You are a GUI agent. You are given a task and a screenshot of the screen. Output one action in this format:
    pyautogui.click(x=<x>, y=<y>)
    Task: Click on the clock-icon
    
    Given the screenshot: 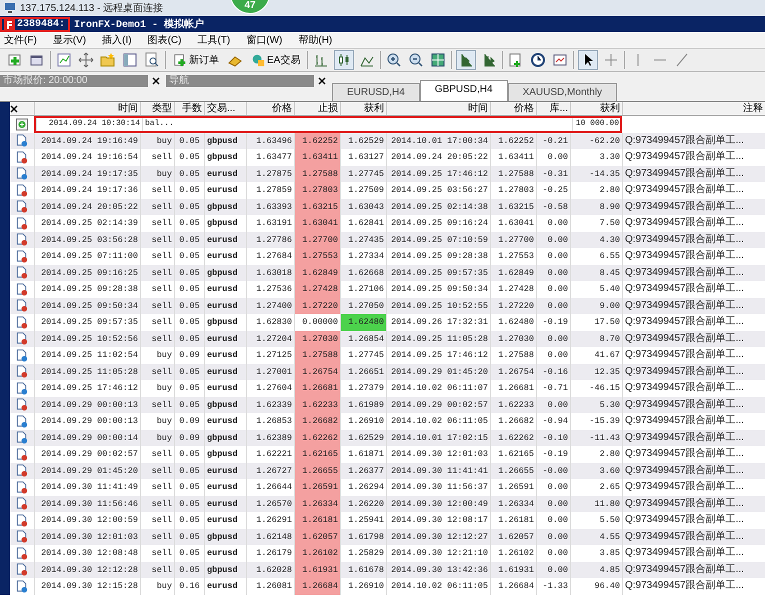 What is the action you would take?
    pyautogui.click(x=538, y=60)
    